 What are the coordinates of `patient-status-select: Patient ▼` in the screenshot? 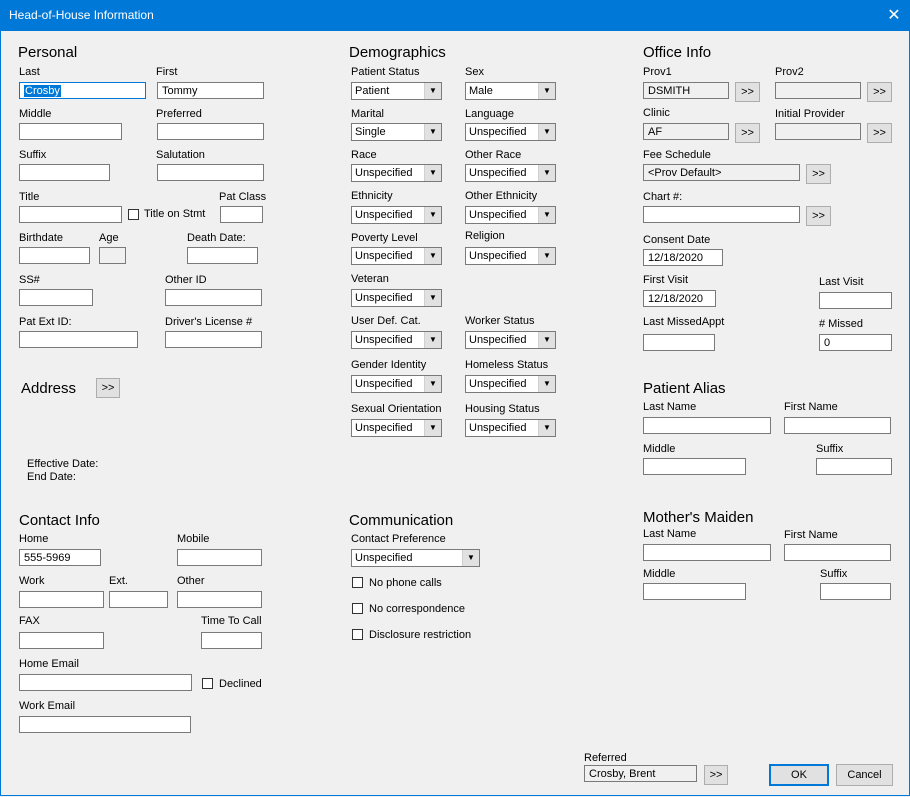 It's located at (396, 91).